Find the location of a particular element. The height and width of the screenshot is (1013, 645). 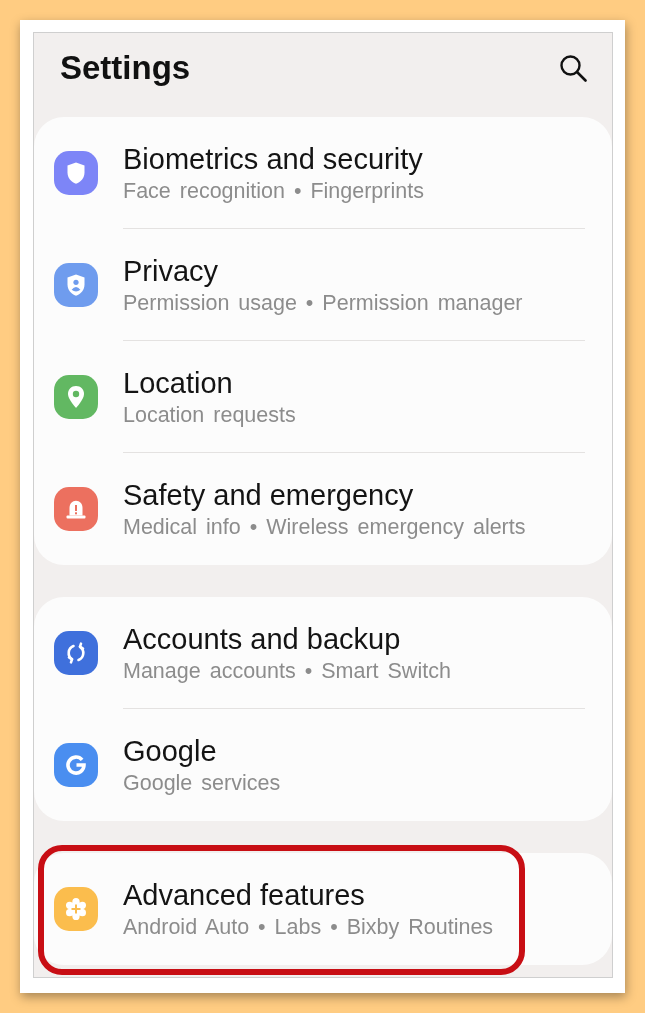

setting-summary: Manage accounts • Smart Switch is located at coordinates (287, 671).